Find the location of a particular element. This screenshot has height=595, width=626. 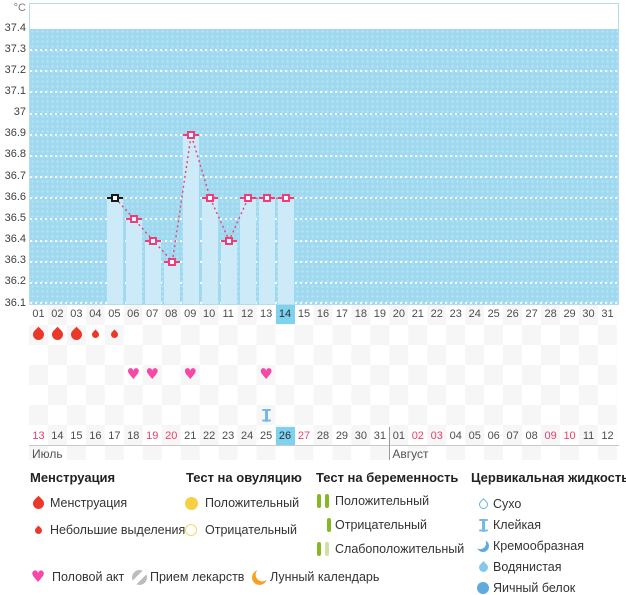

calendar-date-cell: 22 is located at coordinates (209, 436).